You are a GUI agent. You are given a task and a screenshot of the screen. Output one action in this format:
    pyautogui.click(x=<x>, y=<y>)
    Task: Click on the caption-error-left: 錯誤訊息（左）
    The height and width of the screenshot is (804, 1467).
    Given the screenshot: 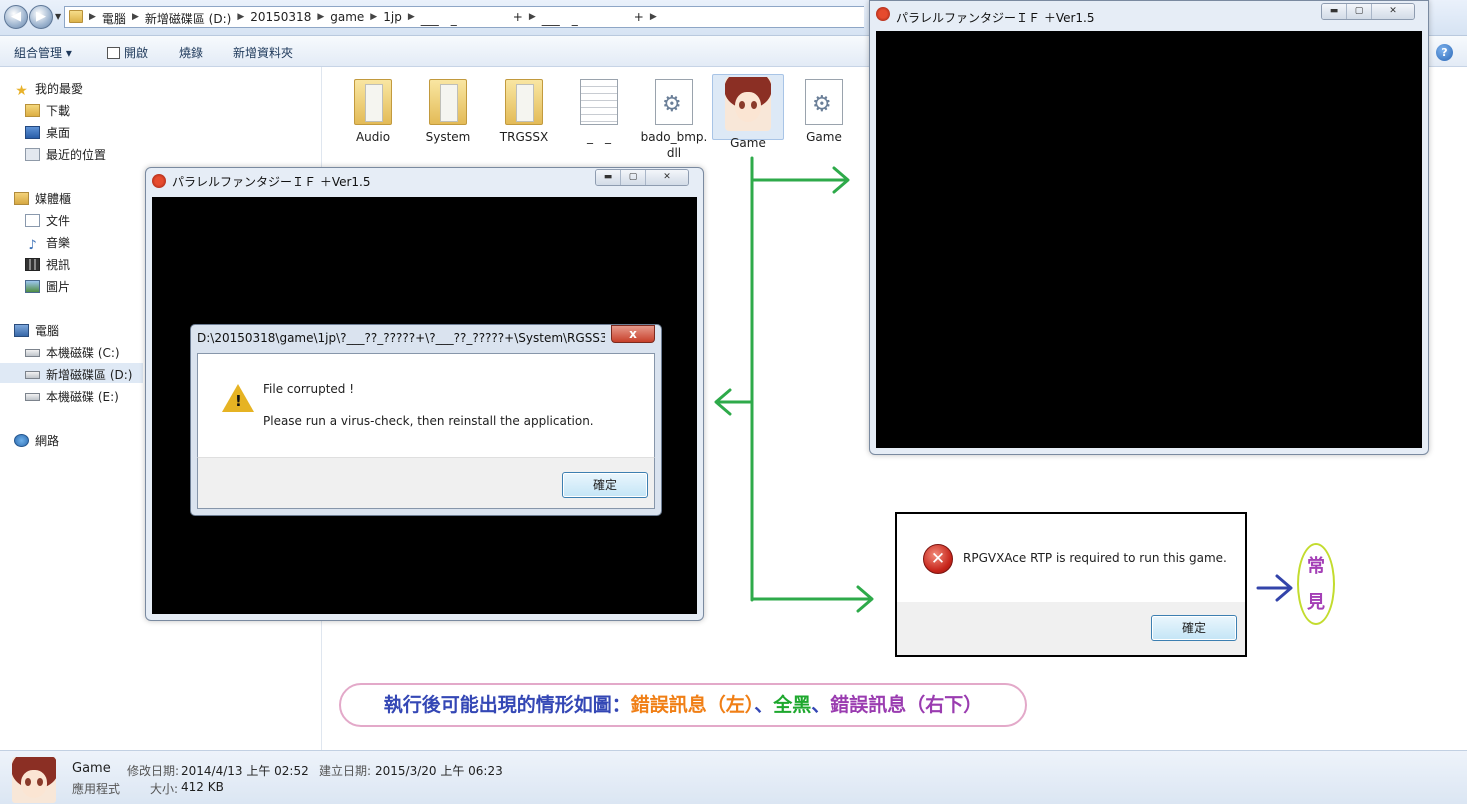 What is the action you would take?
    pyautogui.click(x=692, y=705)
    